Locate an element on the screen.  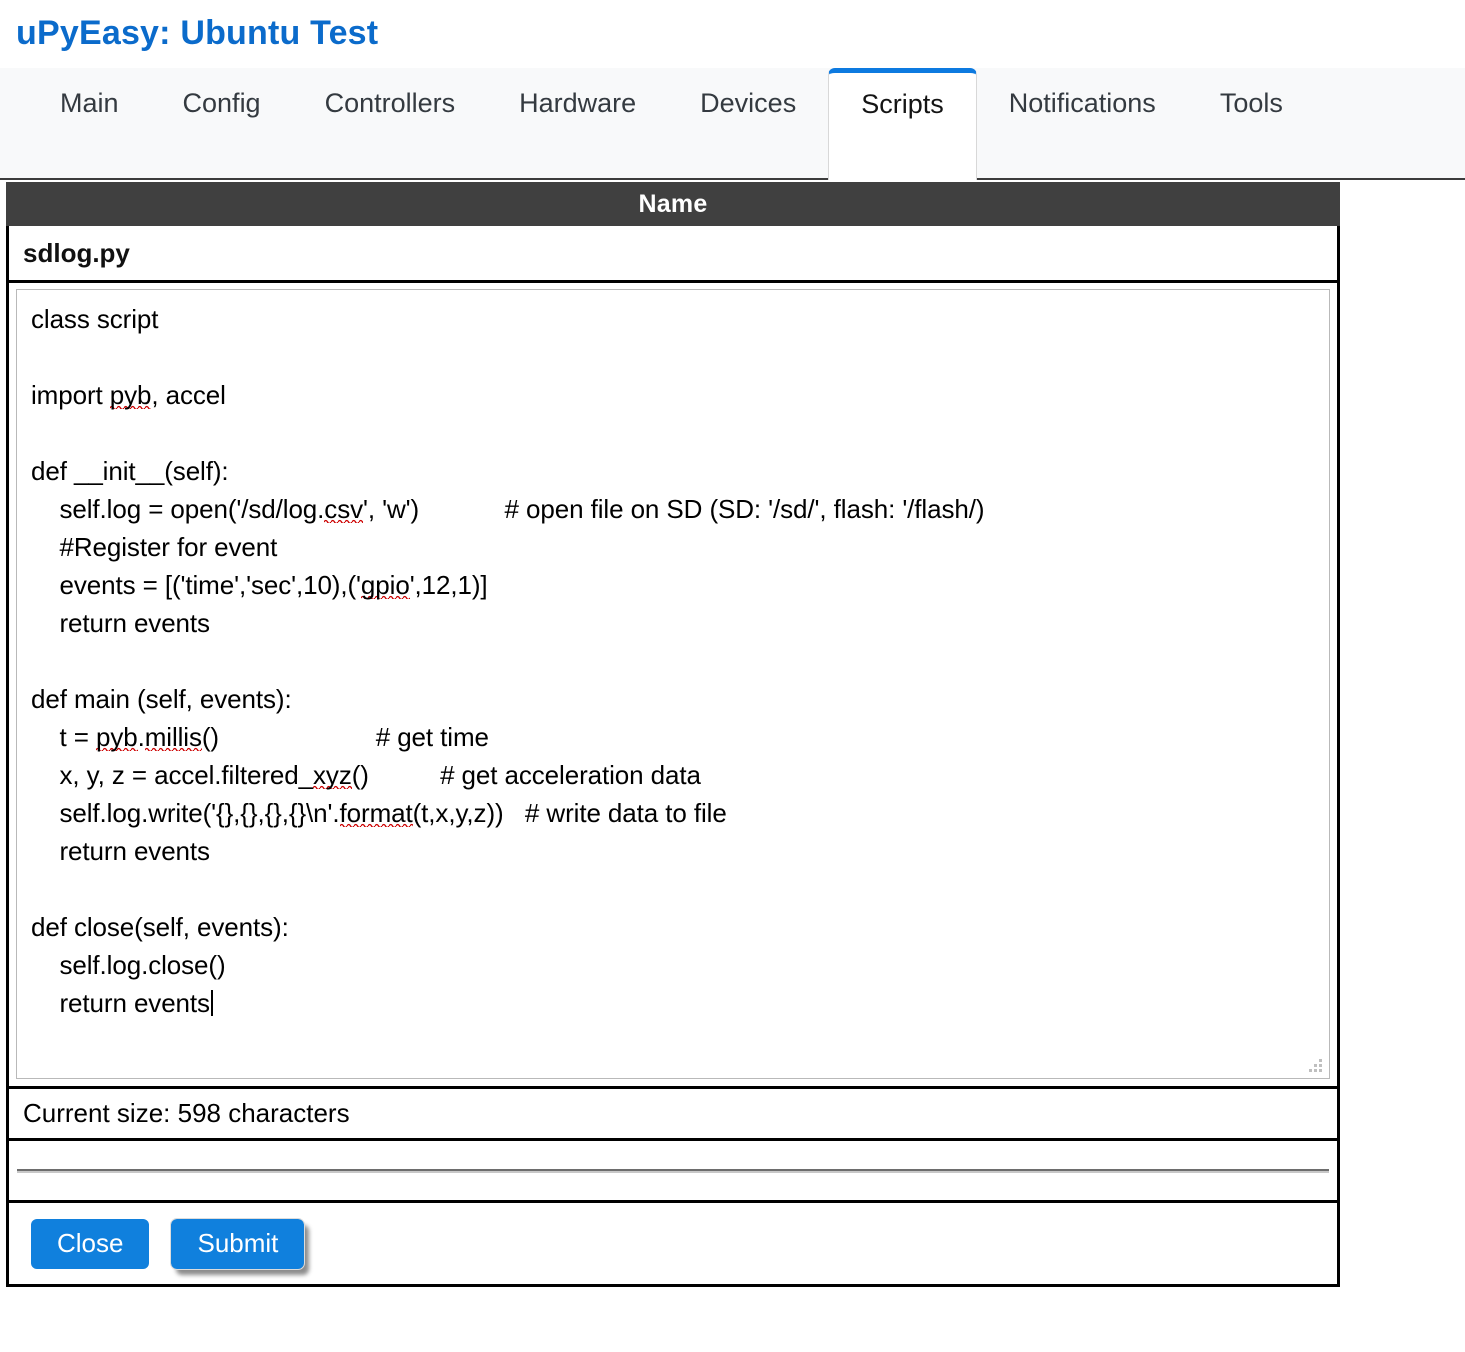
footer-buttons-row: Close Submit is located at coordinates (673, 1245).